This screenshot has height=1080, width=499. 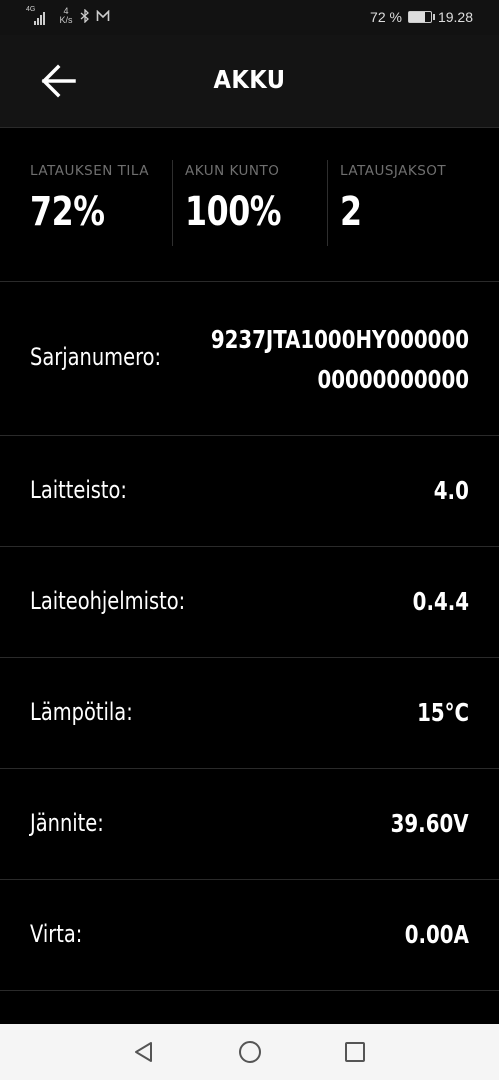 I want to click on status-bar-left: 4G 4 K/s, so click(x=68, y=15).